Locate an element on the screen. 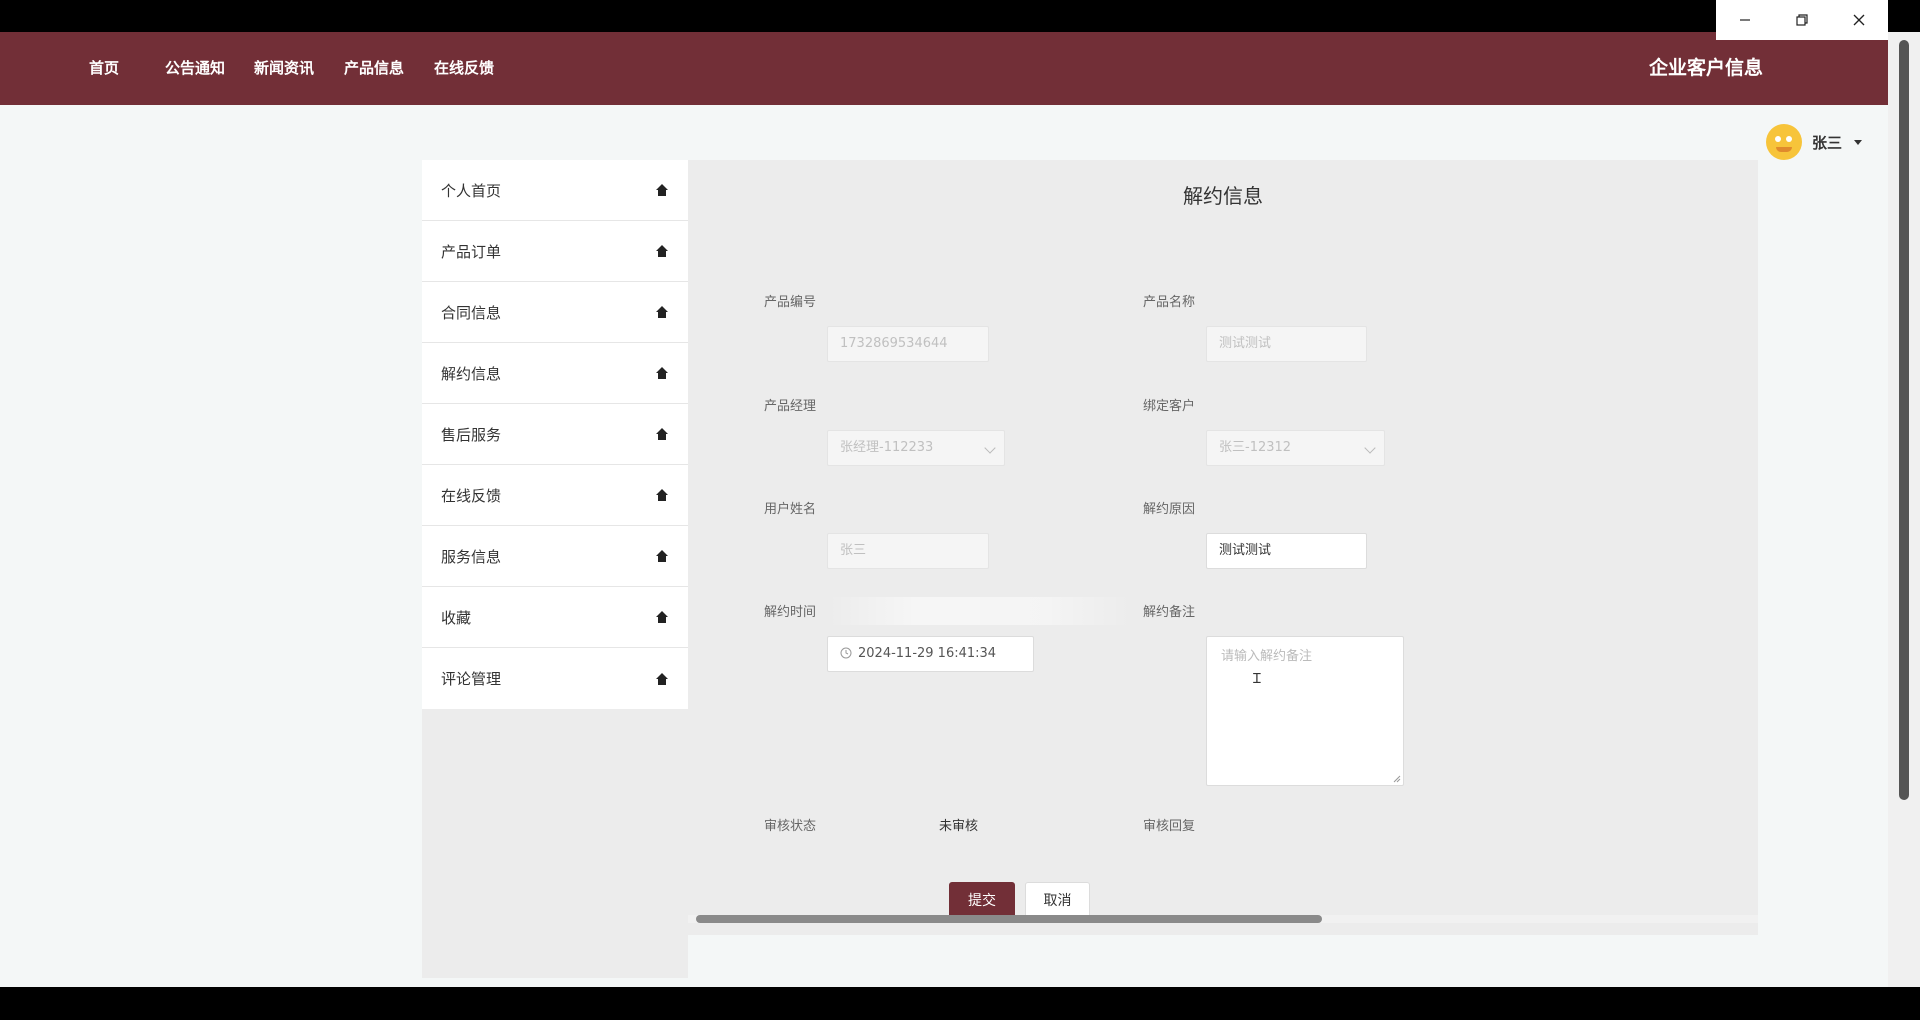 This screenshot has height=1020, width=1920. sidebar-item-label: 个人首页 is located at coordinates (471, 190).